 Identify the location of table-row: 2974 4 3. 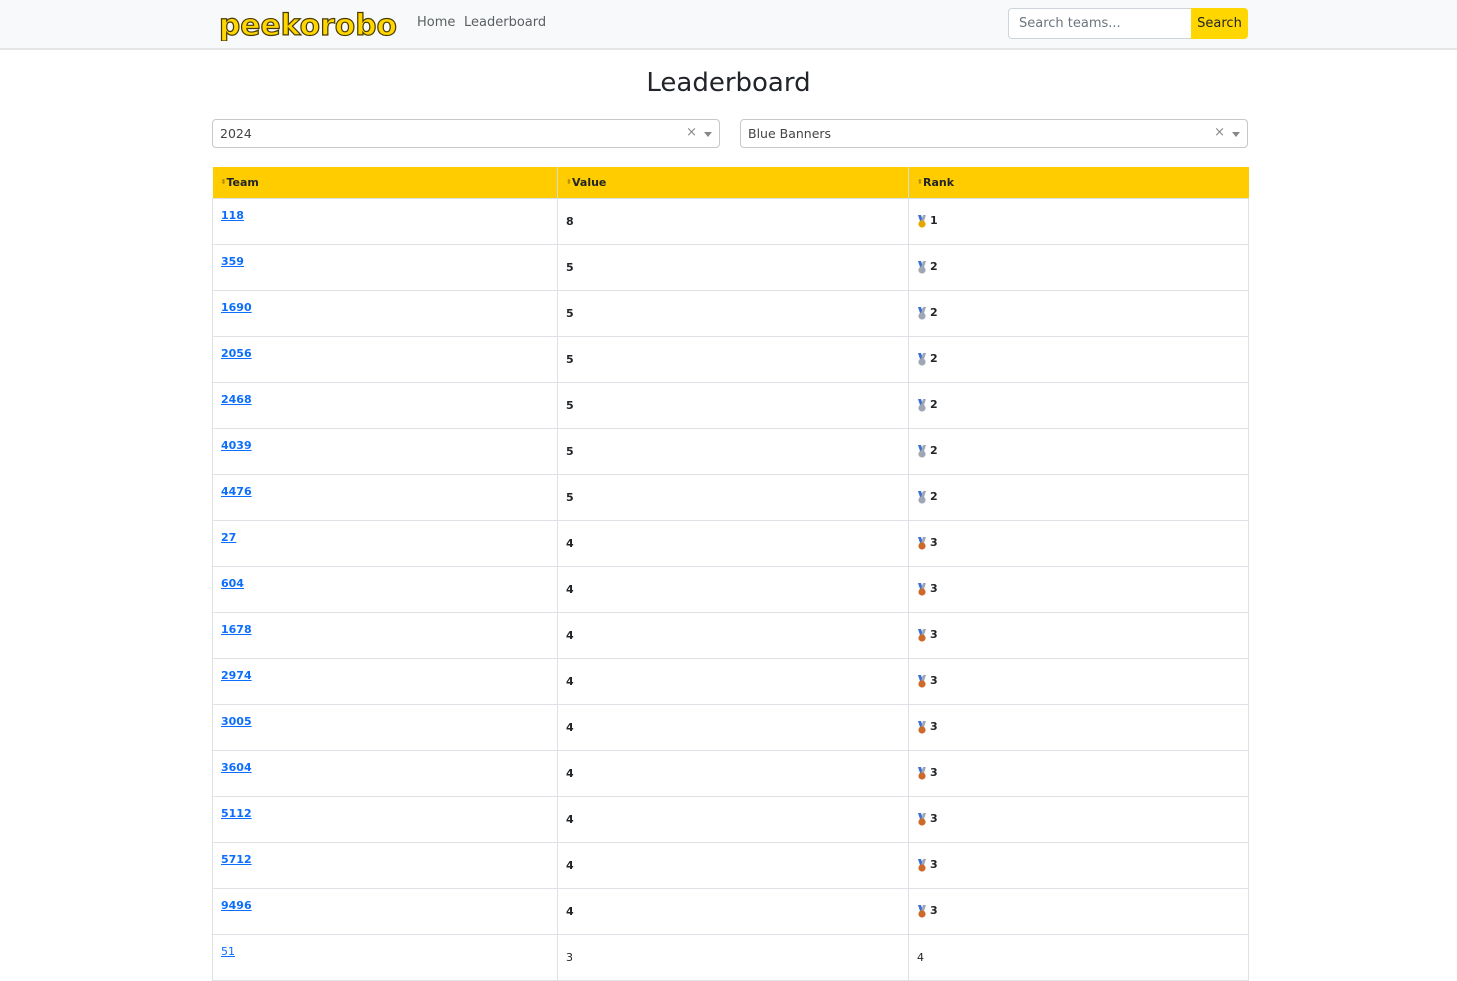
(730, 681).